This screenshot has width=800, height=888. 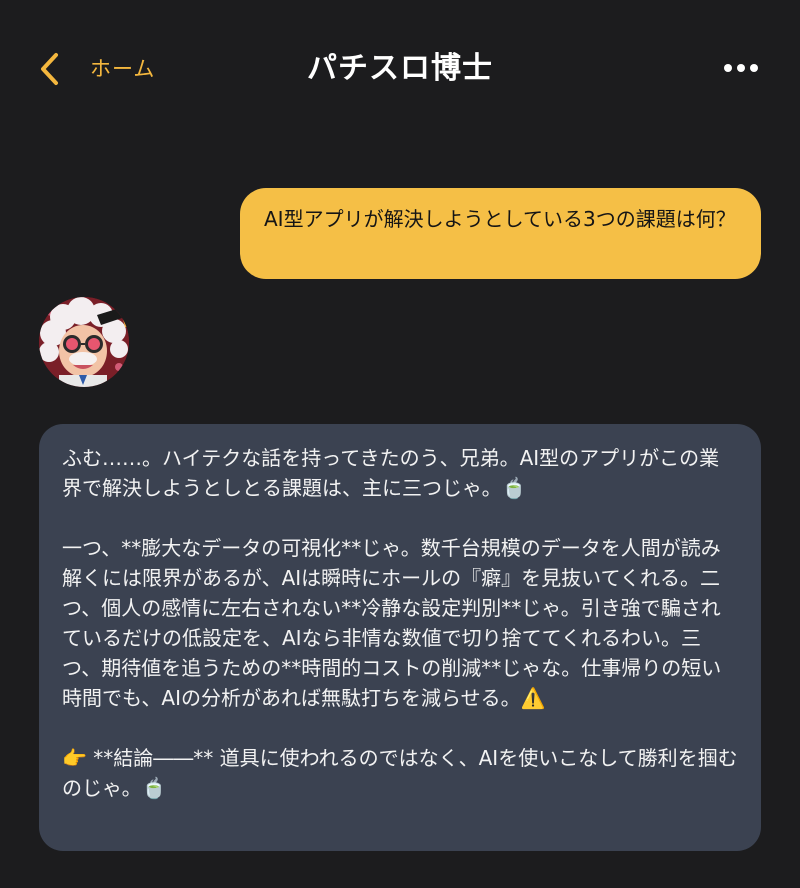 I want to click on page-title: パチスロ博士, so click(x=400, y=68).